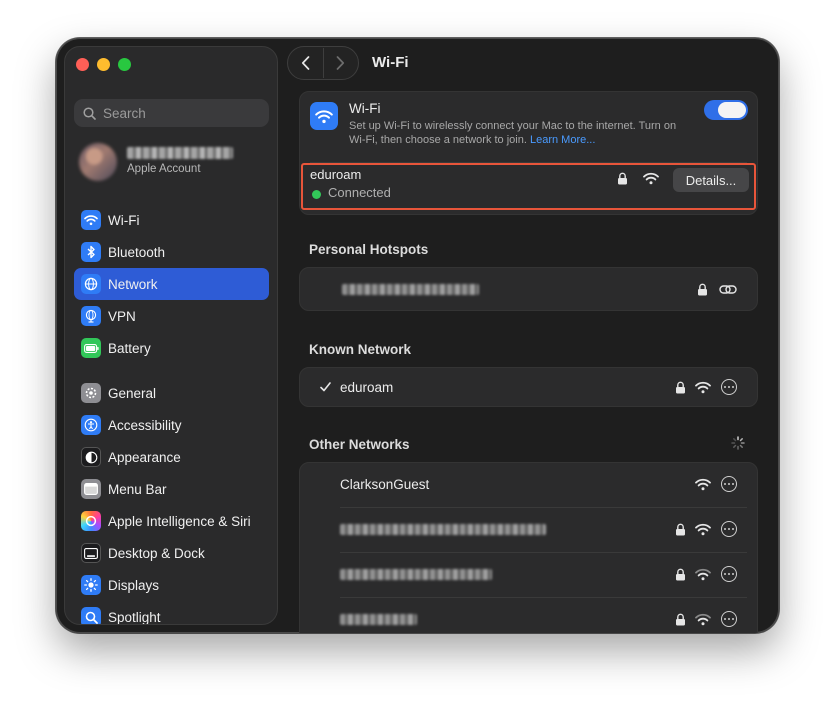  Describe the element at coordinates (91, 585) in the screenshot. I see `displays-icon` at that location.